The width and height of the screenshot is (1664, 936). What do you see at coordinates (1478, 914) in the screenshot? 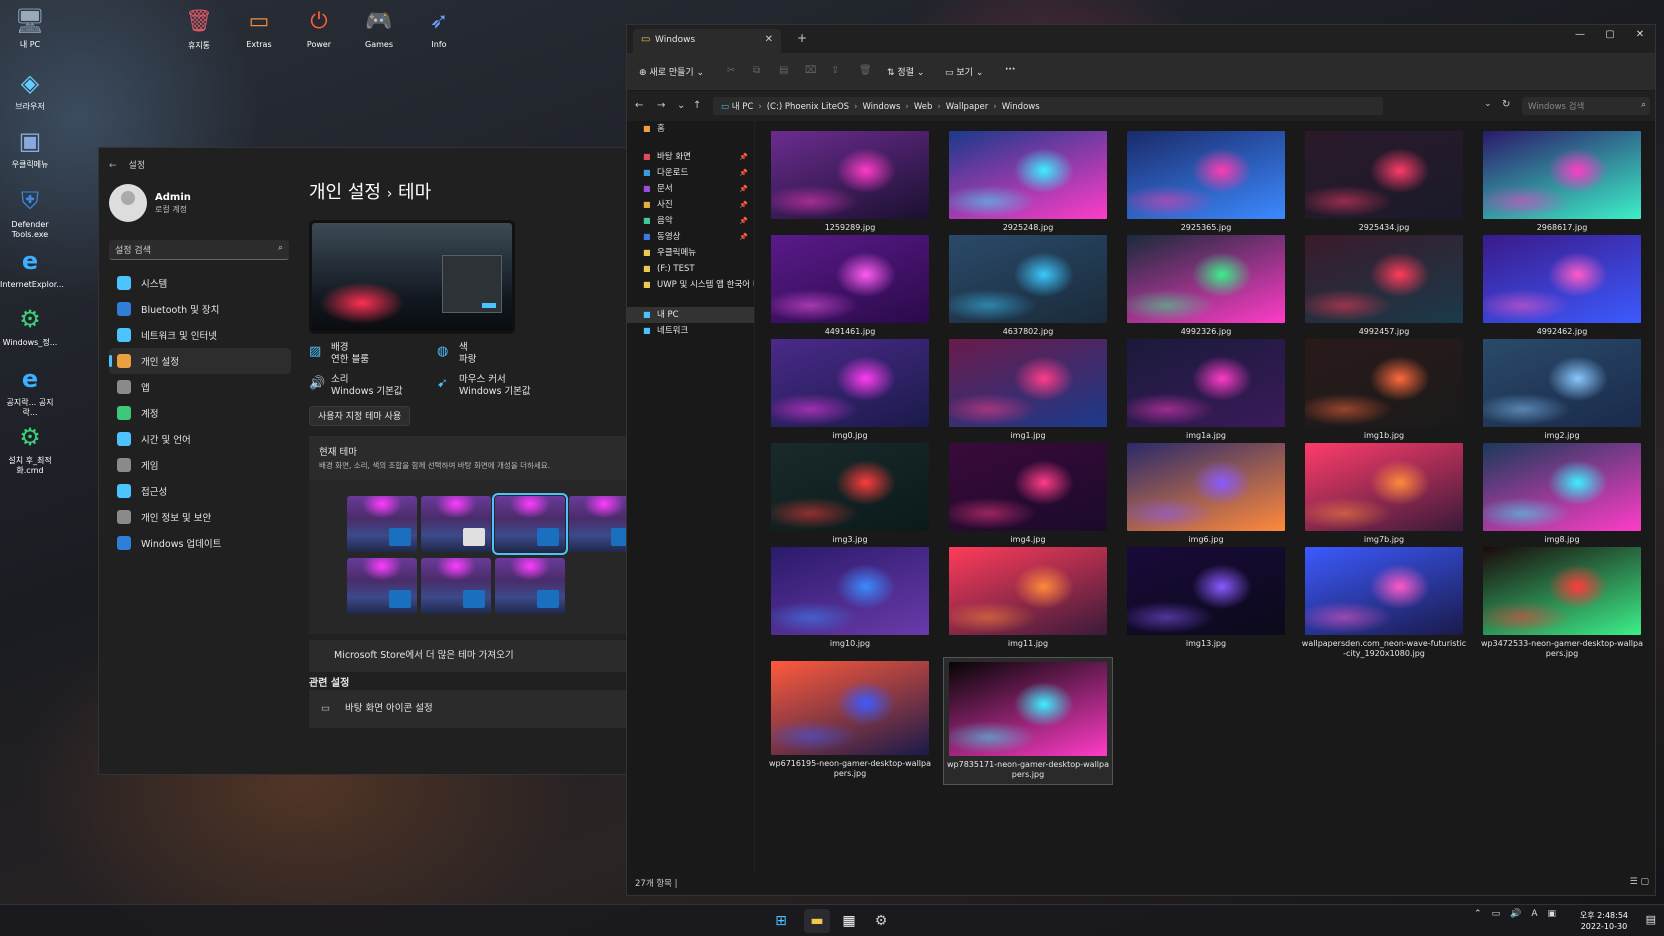
I see `chevron-up-icon: ⌃` at bounding box center [1478, 914].